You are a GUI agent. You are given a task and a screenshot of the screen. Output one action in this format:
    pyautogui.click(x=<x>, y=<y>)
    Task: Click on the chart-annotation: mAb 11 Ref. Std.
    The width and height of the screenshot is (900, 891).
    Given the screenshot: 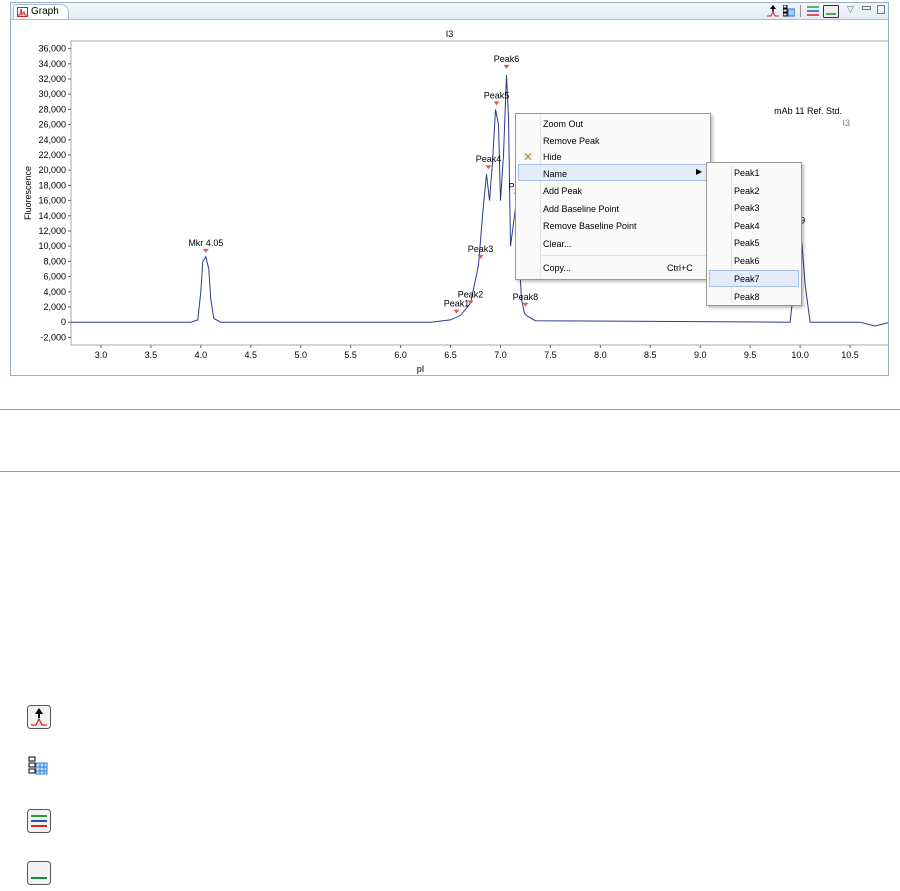 What is the action you would take?
    pyautogui.click(x=808, y=111)
    